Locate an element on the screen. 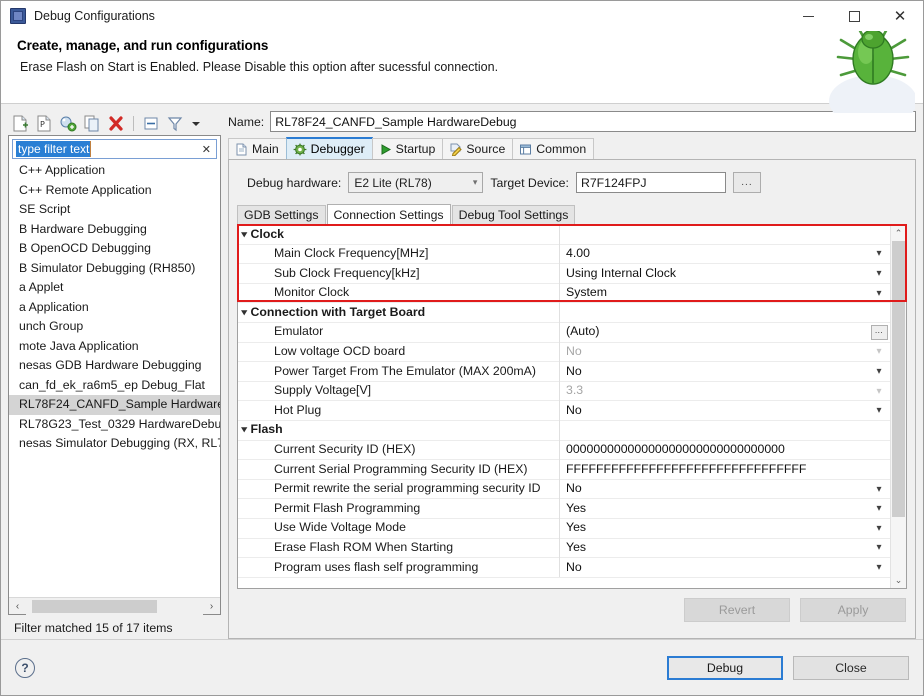 The height and width of the screenshot is (696, 924). maximize-button is located at coordinates (854, 16).